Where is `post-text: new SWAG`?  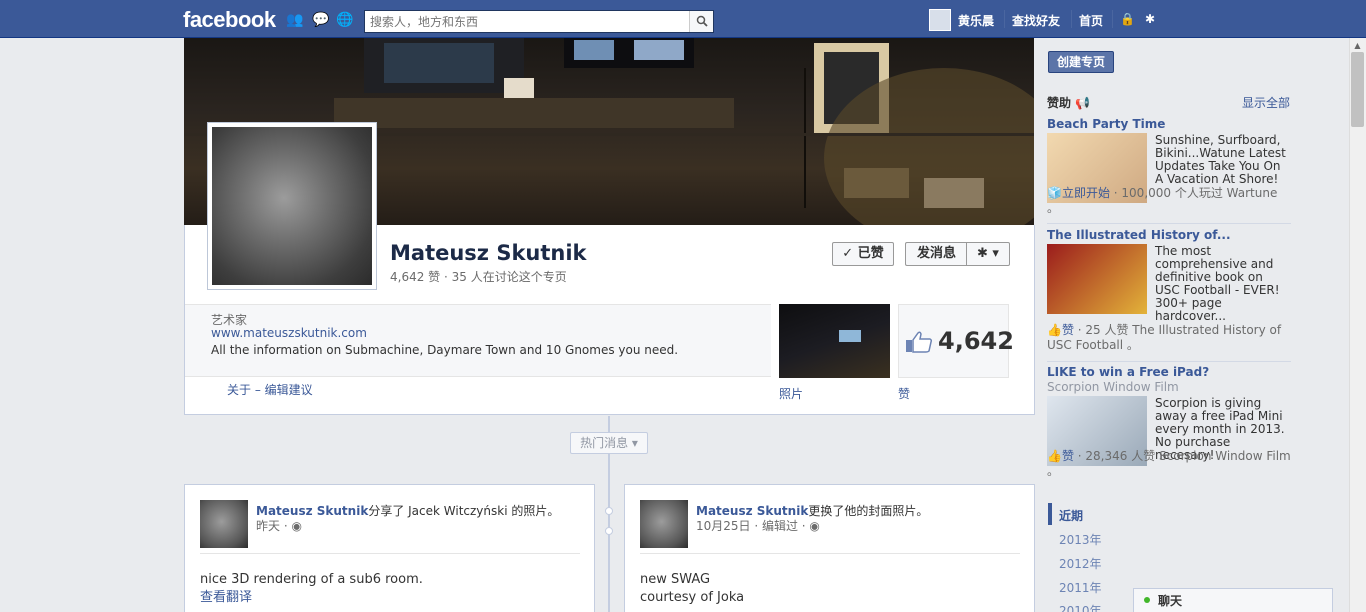 post-text: new SWAG is located at coordinates (675, 579).